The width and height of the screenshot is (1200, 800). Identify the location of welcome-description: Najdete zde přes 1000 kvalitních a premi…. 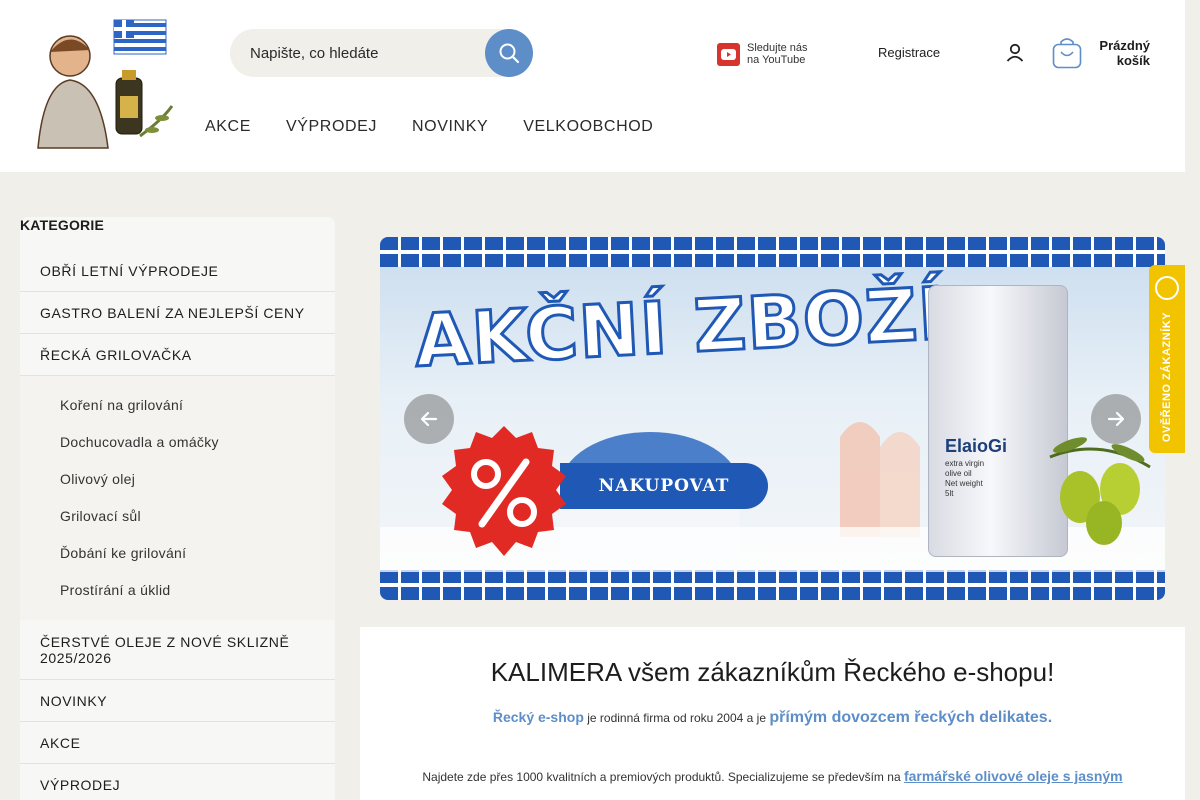
(772, 776).